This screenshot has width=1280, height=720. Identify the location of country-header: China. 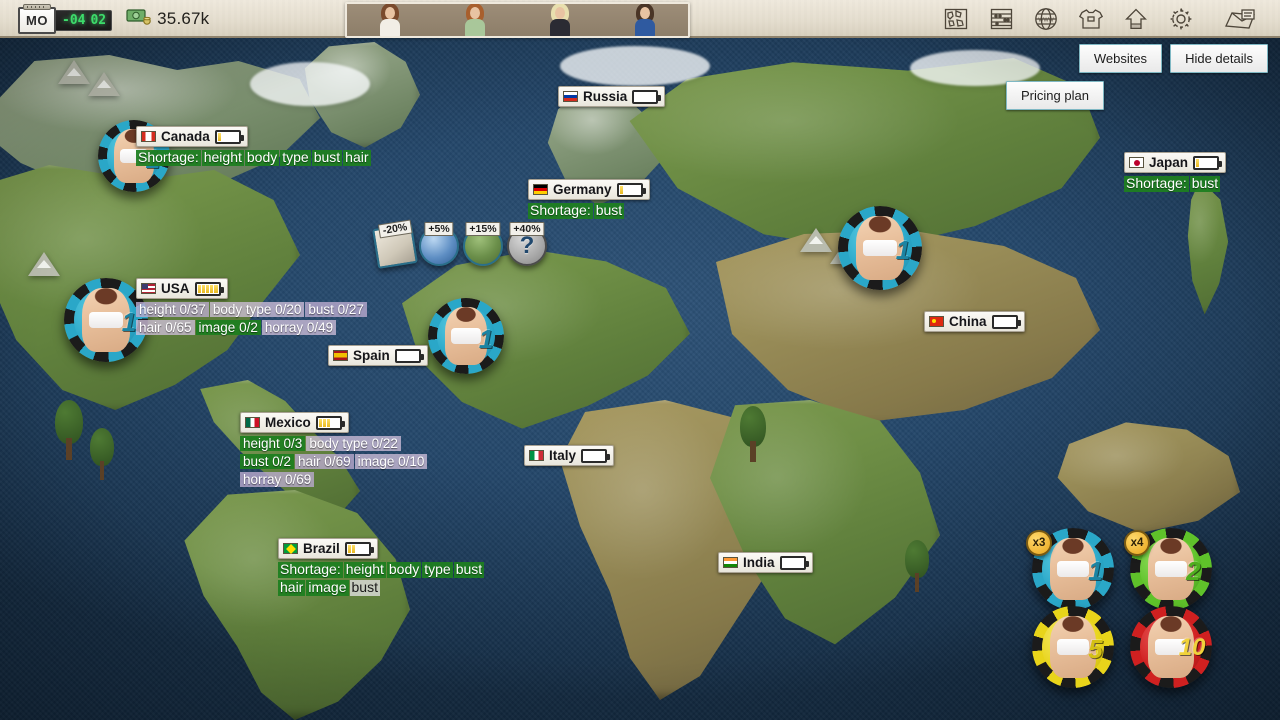
(974, 321).